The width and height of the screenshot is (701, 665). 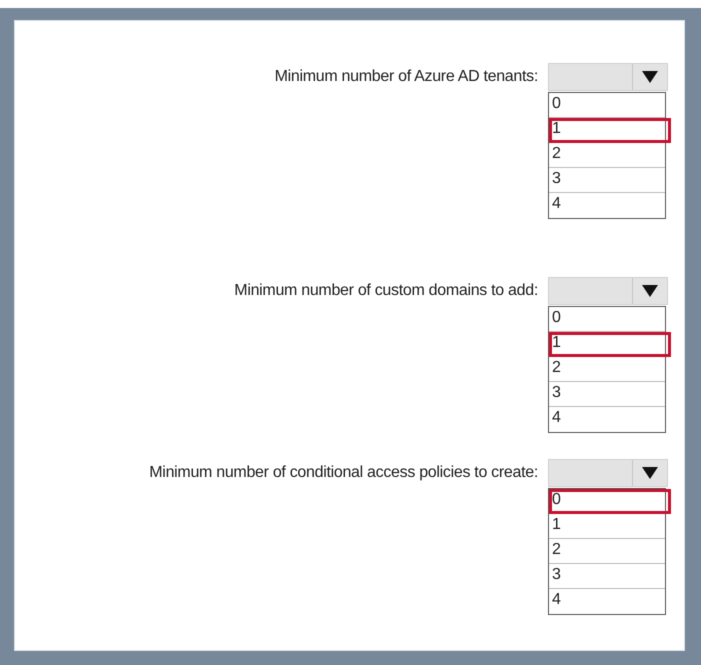 I want to click on question-label: Minimum number of Azure AD tenants:, so click(x=406, y=77).